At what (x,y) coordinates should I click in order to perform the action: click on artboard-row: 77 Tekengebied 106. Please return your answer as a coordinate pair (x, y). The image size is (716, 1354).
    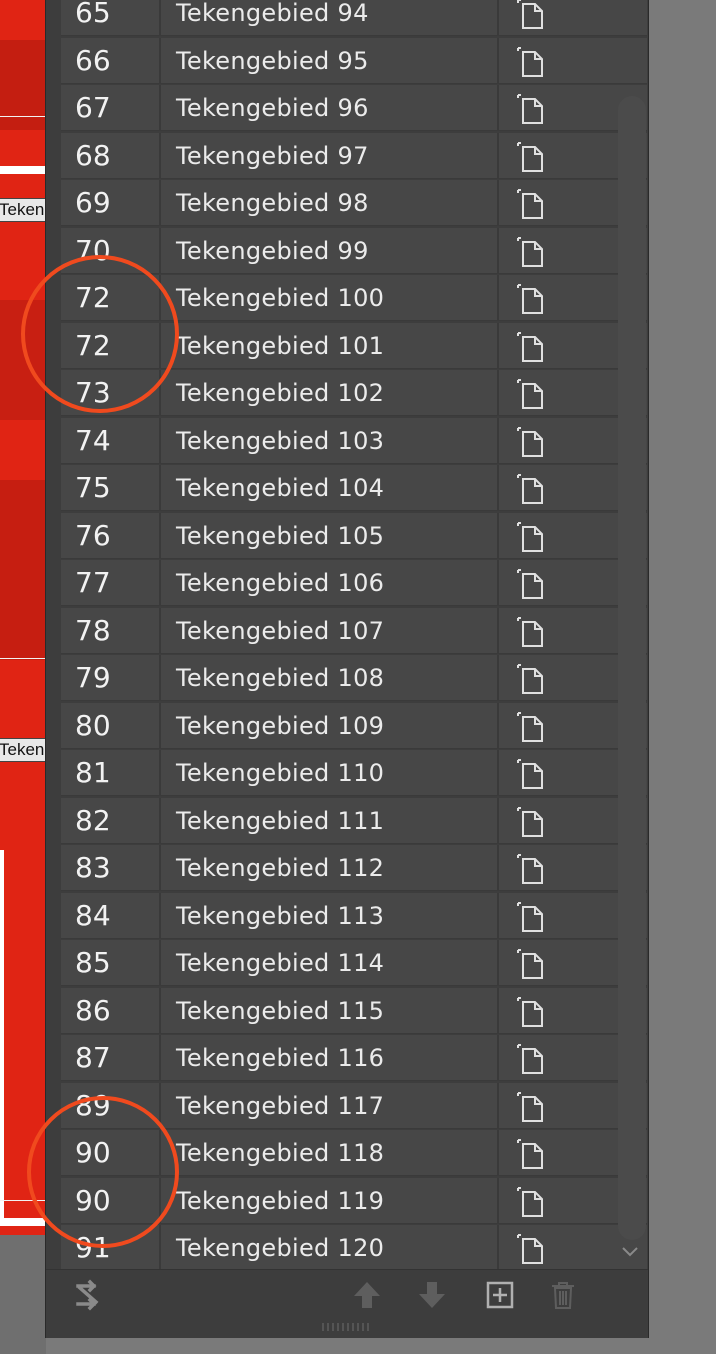
    Looking at the image, I should click on (354, 583).